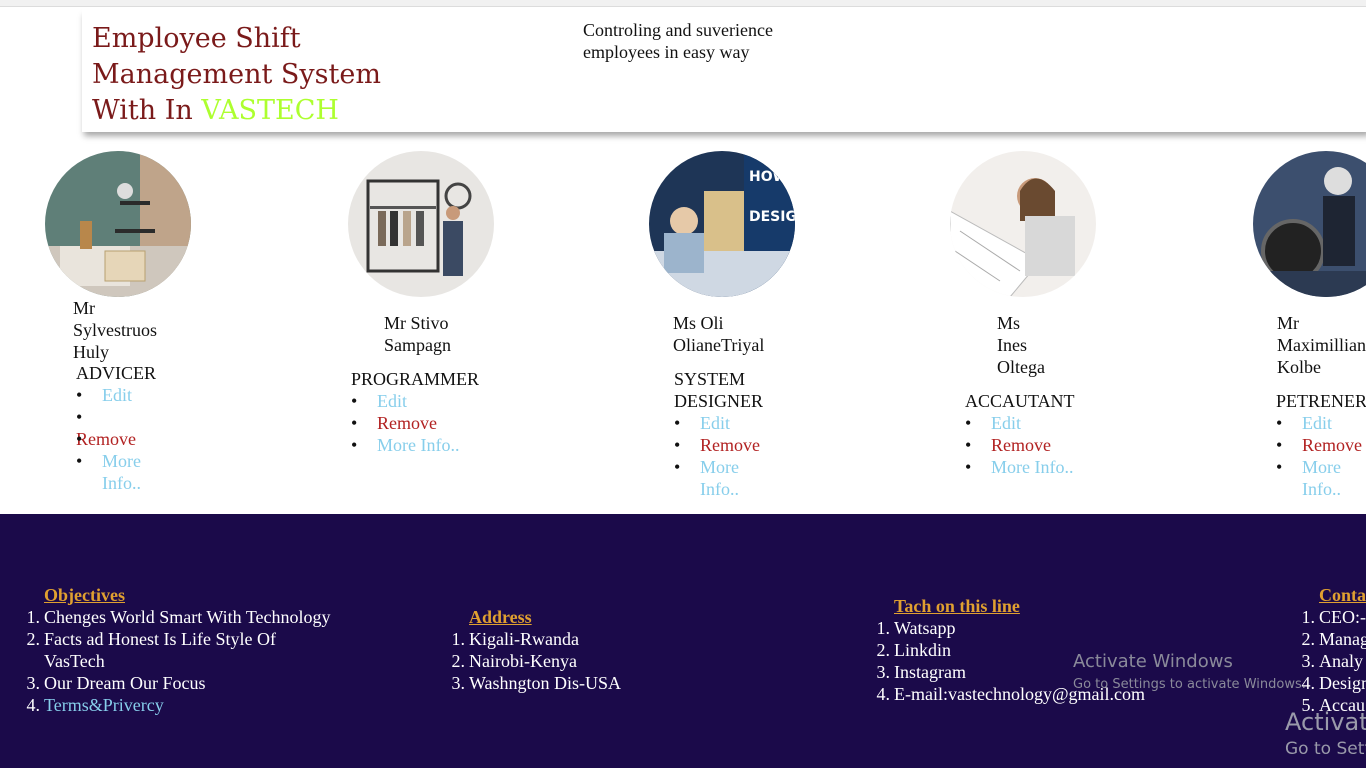 The height and width of the screenshot is (768, 1366). I want to click on address-heading: Address, so click(500, 617).